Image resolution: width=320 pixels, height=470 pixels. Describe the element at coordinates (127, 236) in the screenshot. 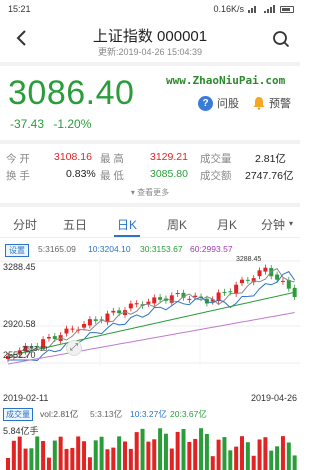

I see `active-tab-indicator` at that location.